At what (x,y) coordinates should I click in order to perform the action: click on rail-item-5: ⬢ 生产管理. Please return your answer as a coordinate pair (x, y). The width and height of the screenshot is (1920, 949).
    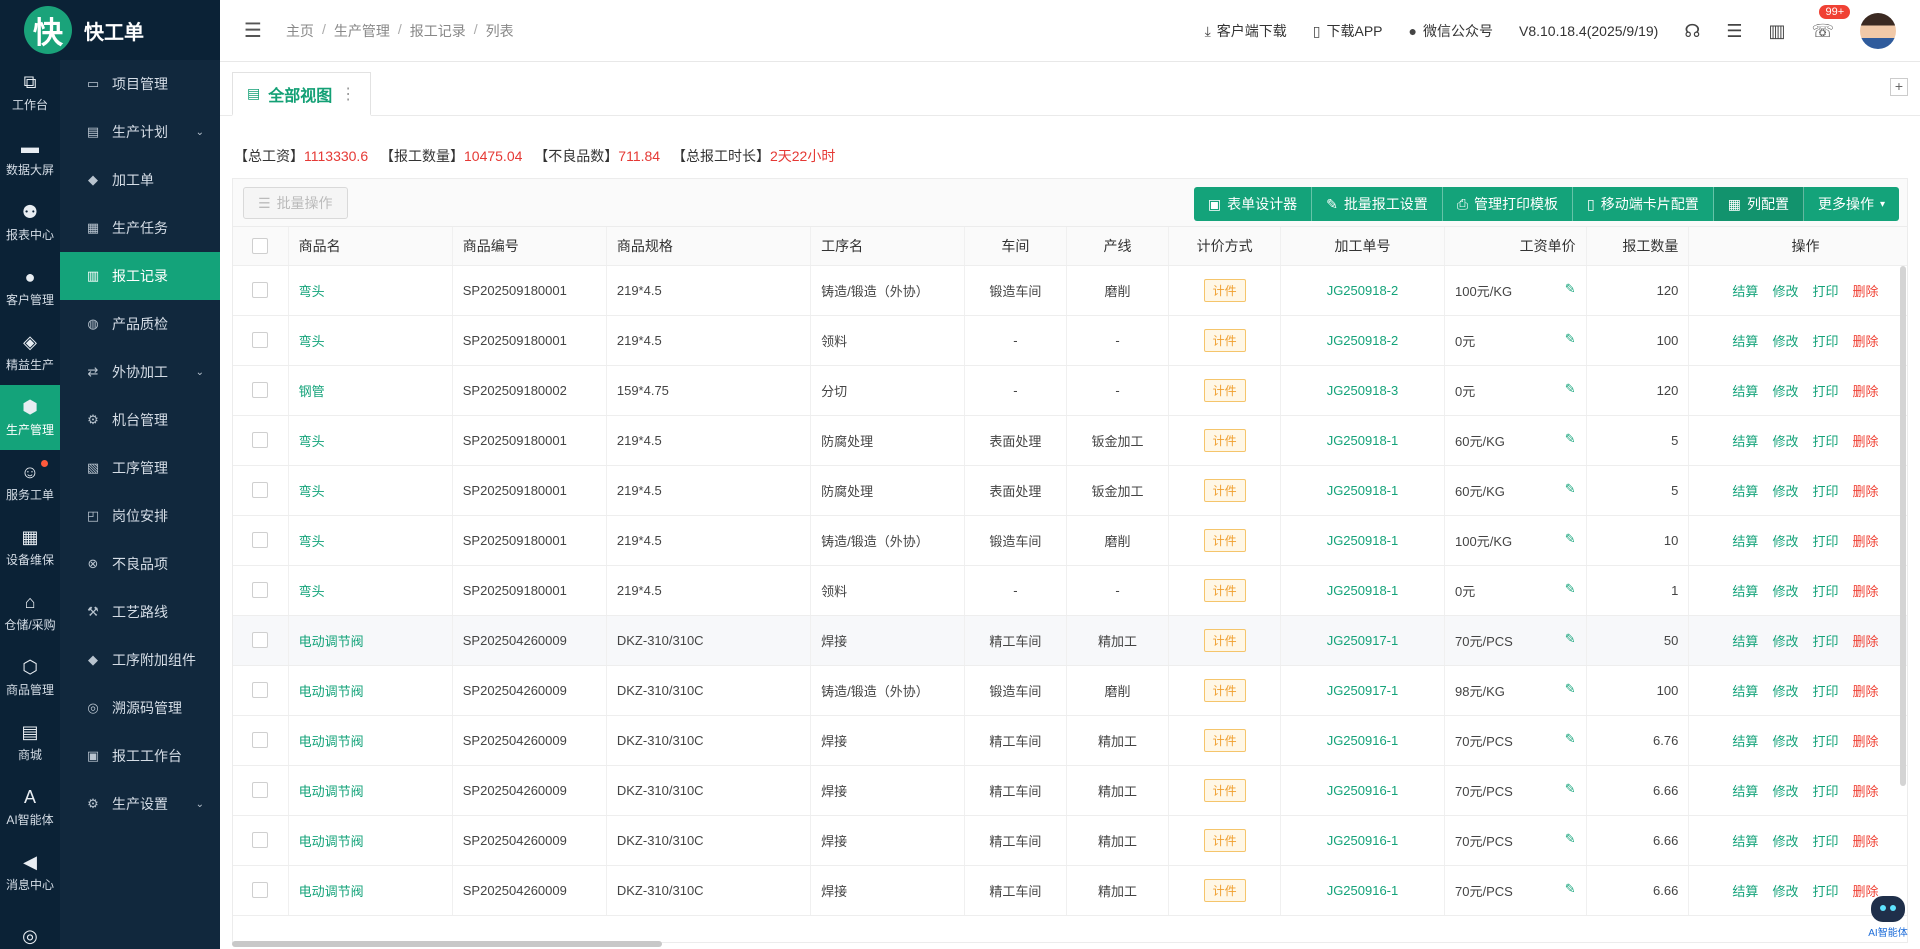
    Looking at the image, I should click on (30, 417).